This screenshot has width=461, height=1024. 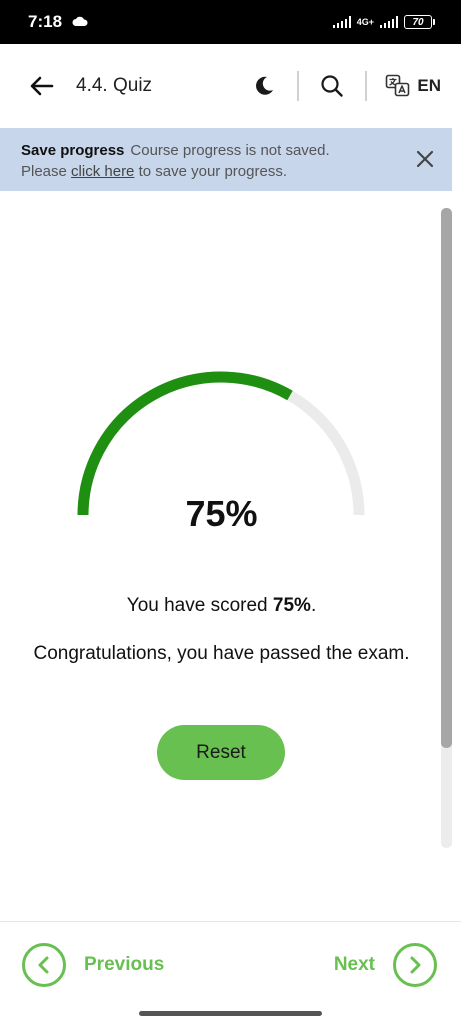 I want to click on language-selector: EN, so click(x=413, y=86).